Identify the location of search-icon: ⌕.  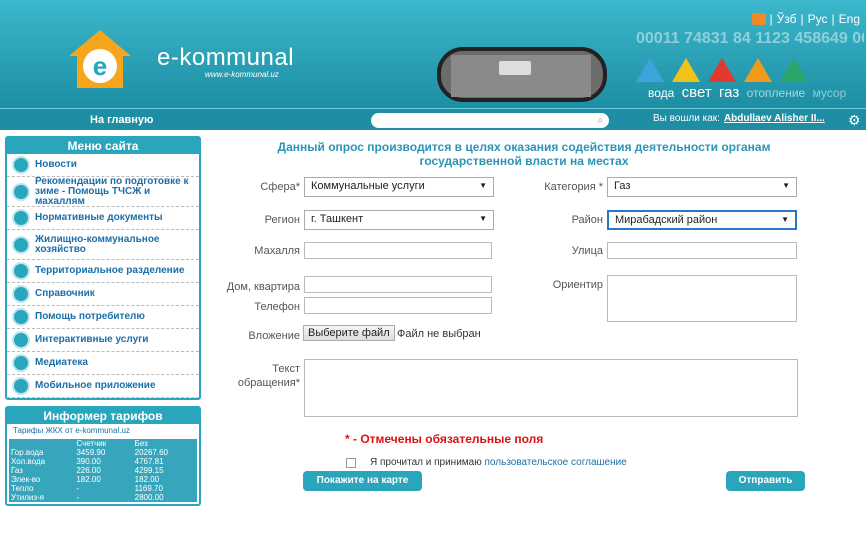
(600, 120).